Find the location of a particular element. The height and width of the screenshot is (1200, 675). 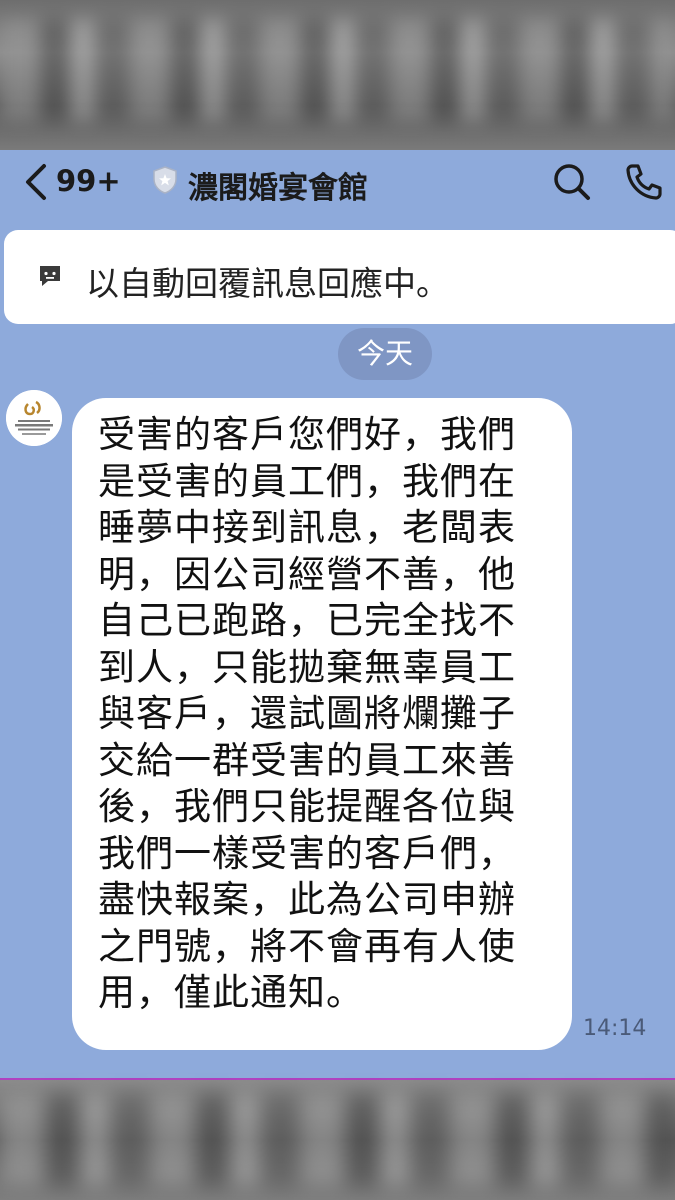

chat-header: 99+ 濃閣婚宴會館 is located at coordinates (337, 183).